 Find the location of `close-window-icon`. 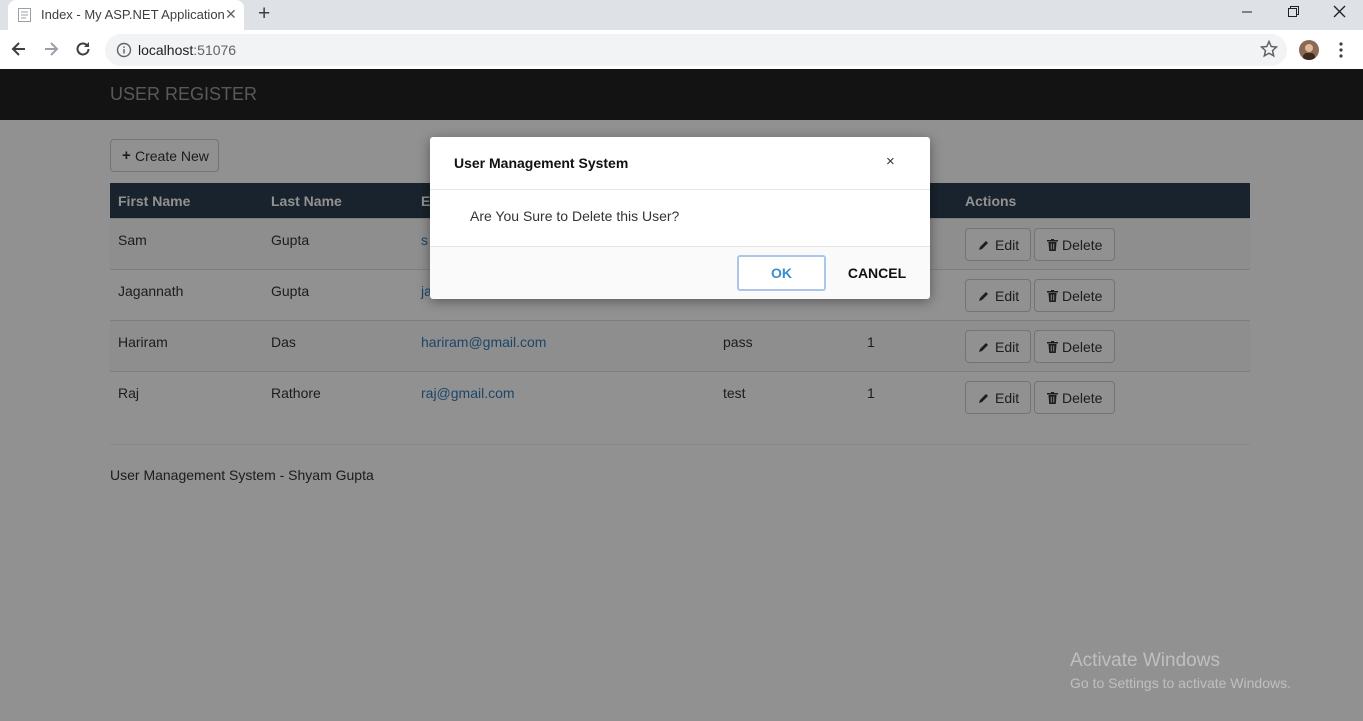

close-window-icon is located at coordinates (1339, 11).